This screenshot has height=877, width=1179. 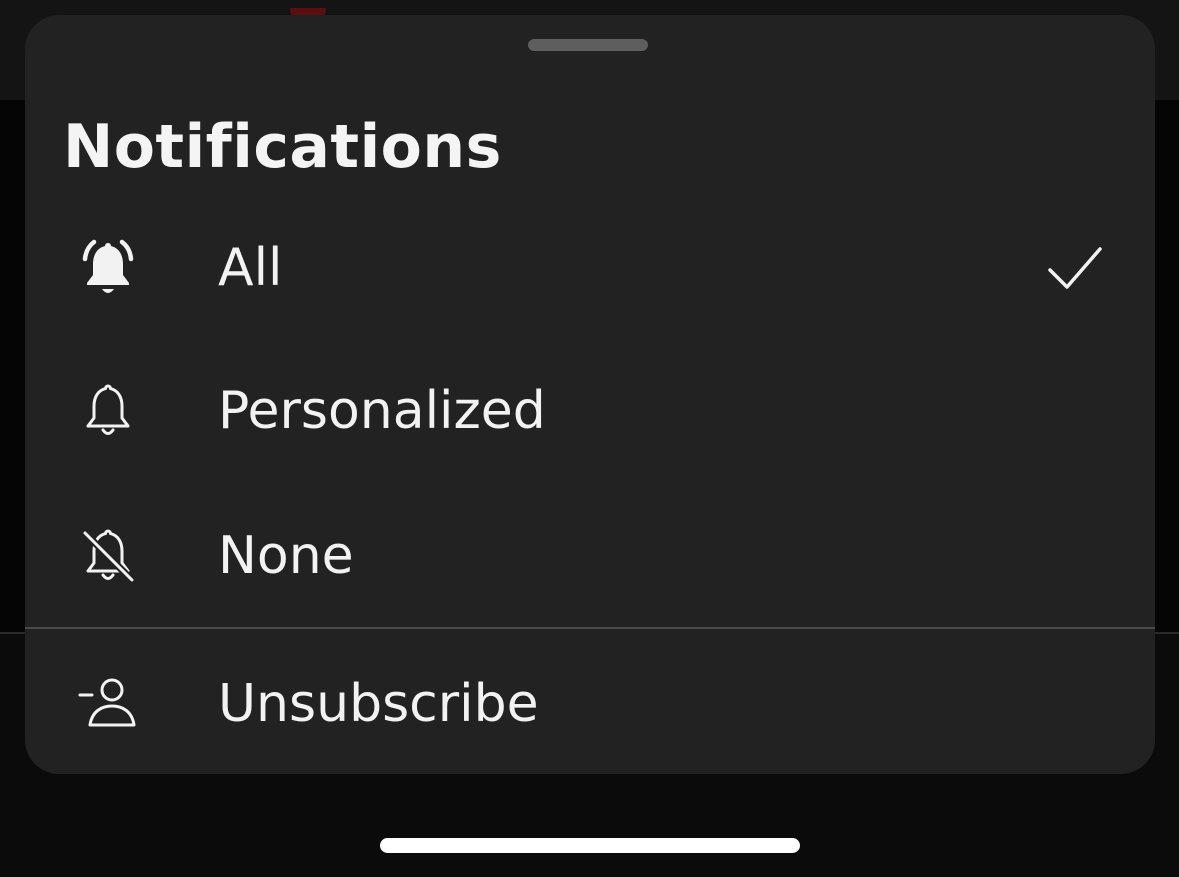 What do you see at coordinates (590, 628) in the screenshot?
I see `divider` at bounding box center [590, 628].